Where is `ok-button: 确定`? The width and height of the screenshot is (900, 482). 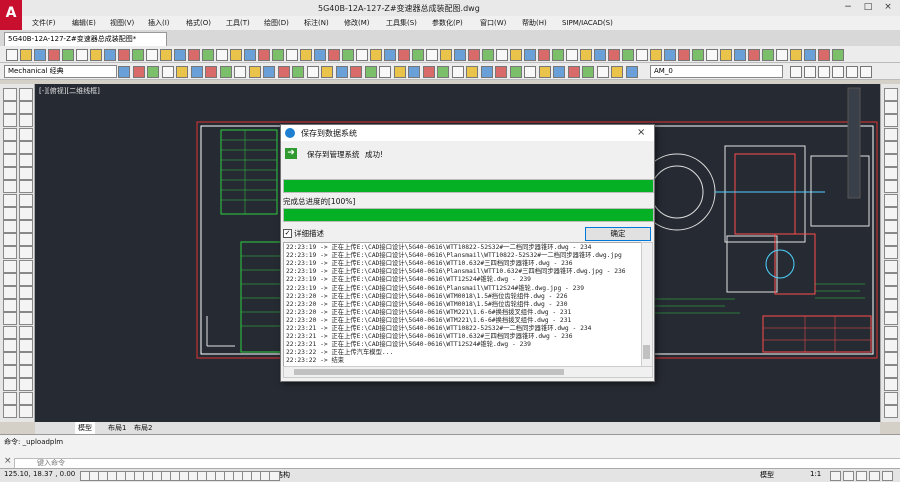 ok-button: 确定 is located at coordinates (618, 234).